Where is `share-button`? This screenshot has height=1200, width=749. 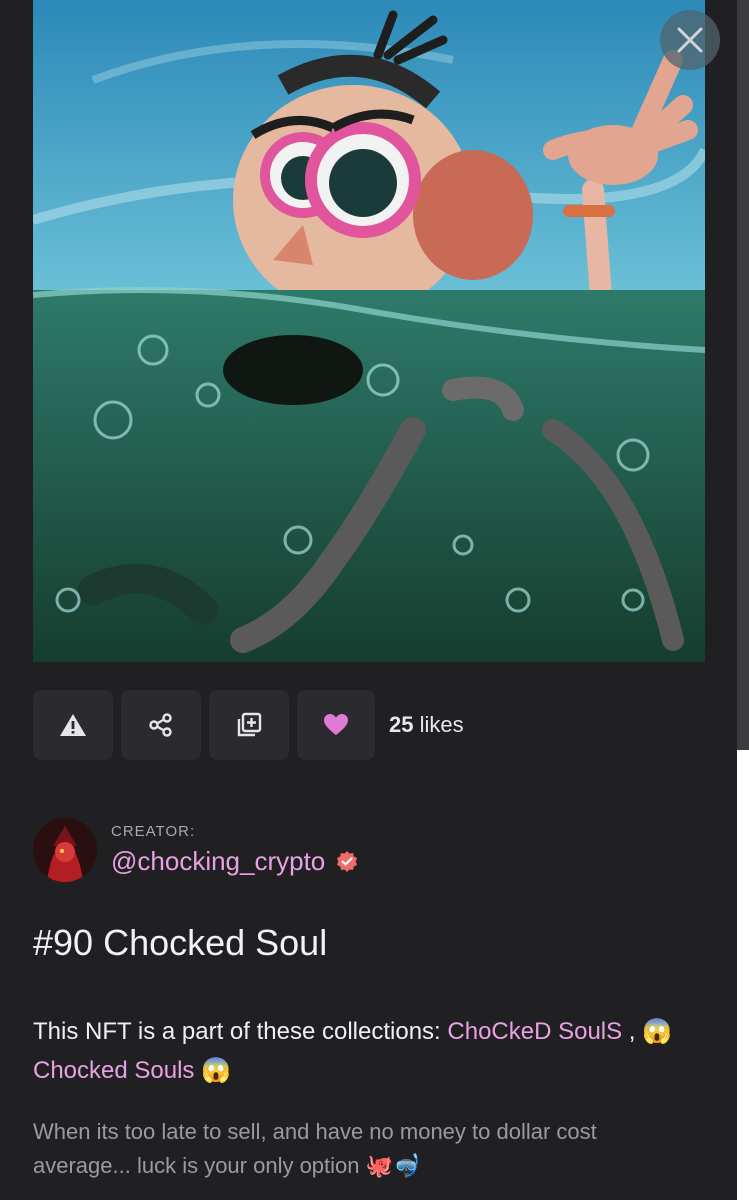 share-button is located at coordinates (161, 725).